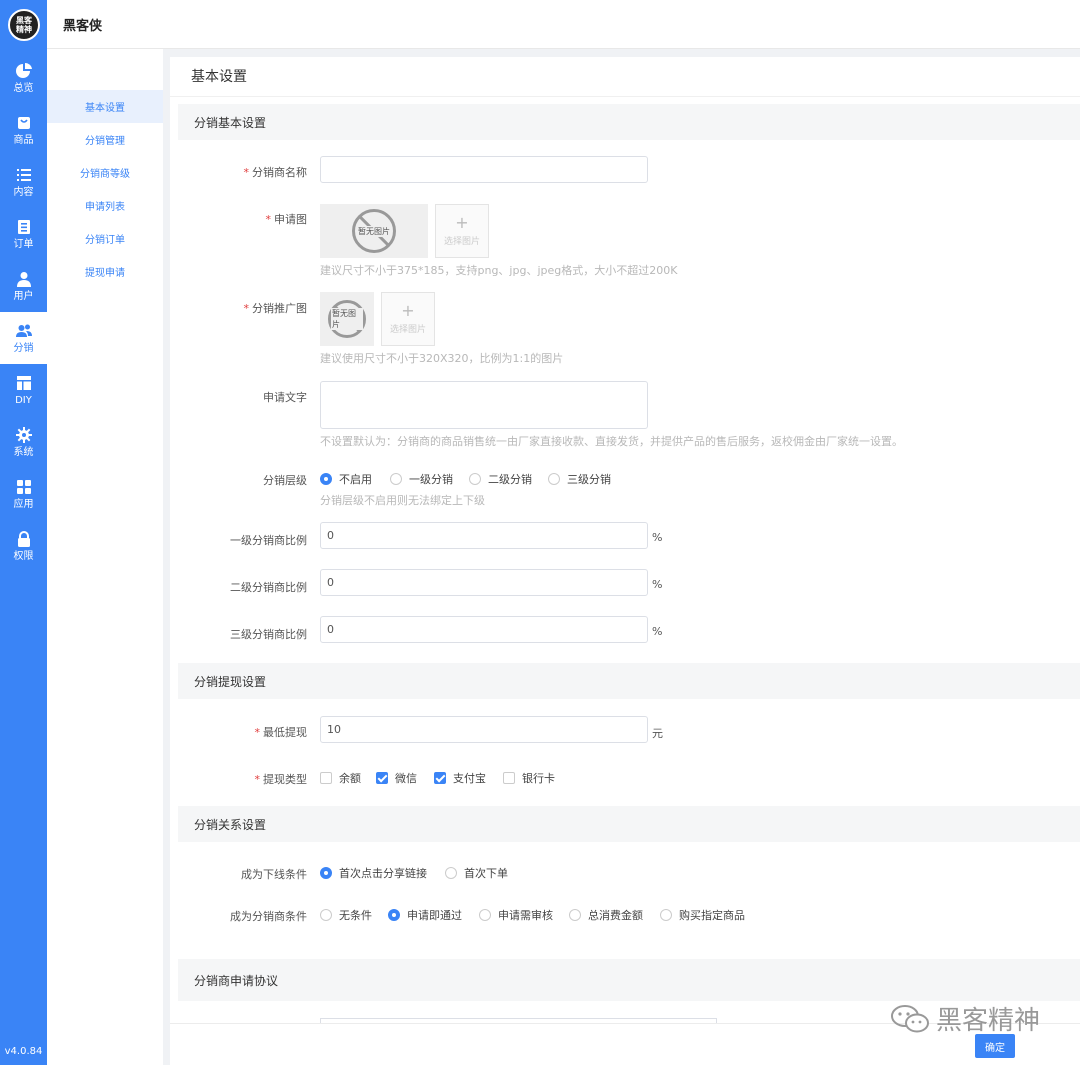 The width and height of the screenshot is (1080, 1065). Describe the element at coordinates (484, 629) in the screenshot. I see `ratio3-input: 0` at that location.